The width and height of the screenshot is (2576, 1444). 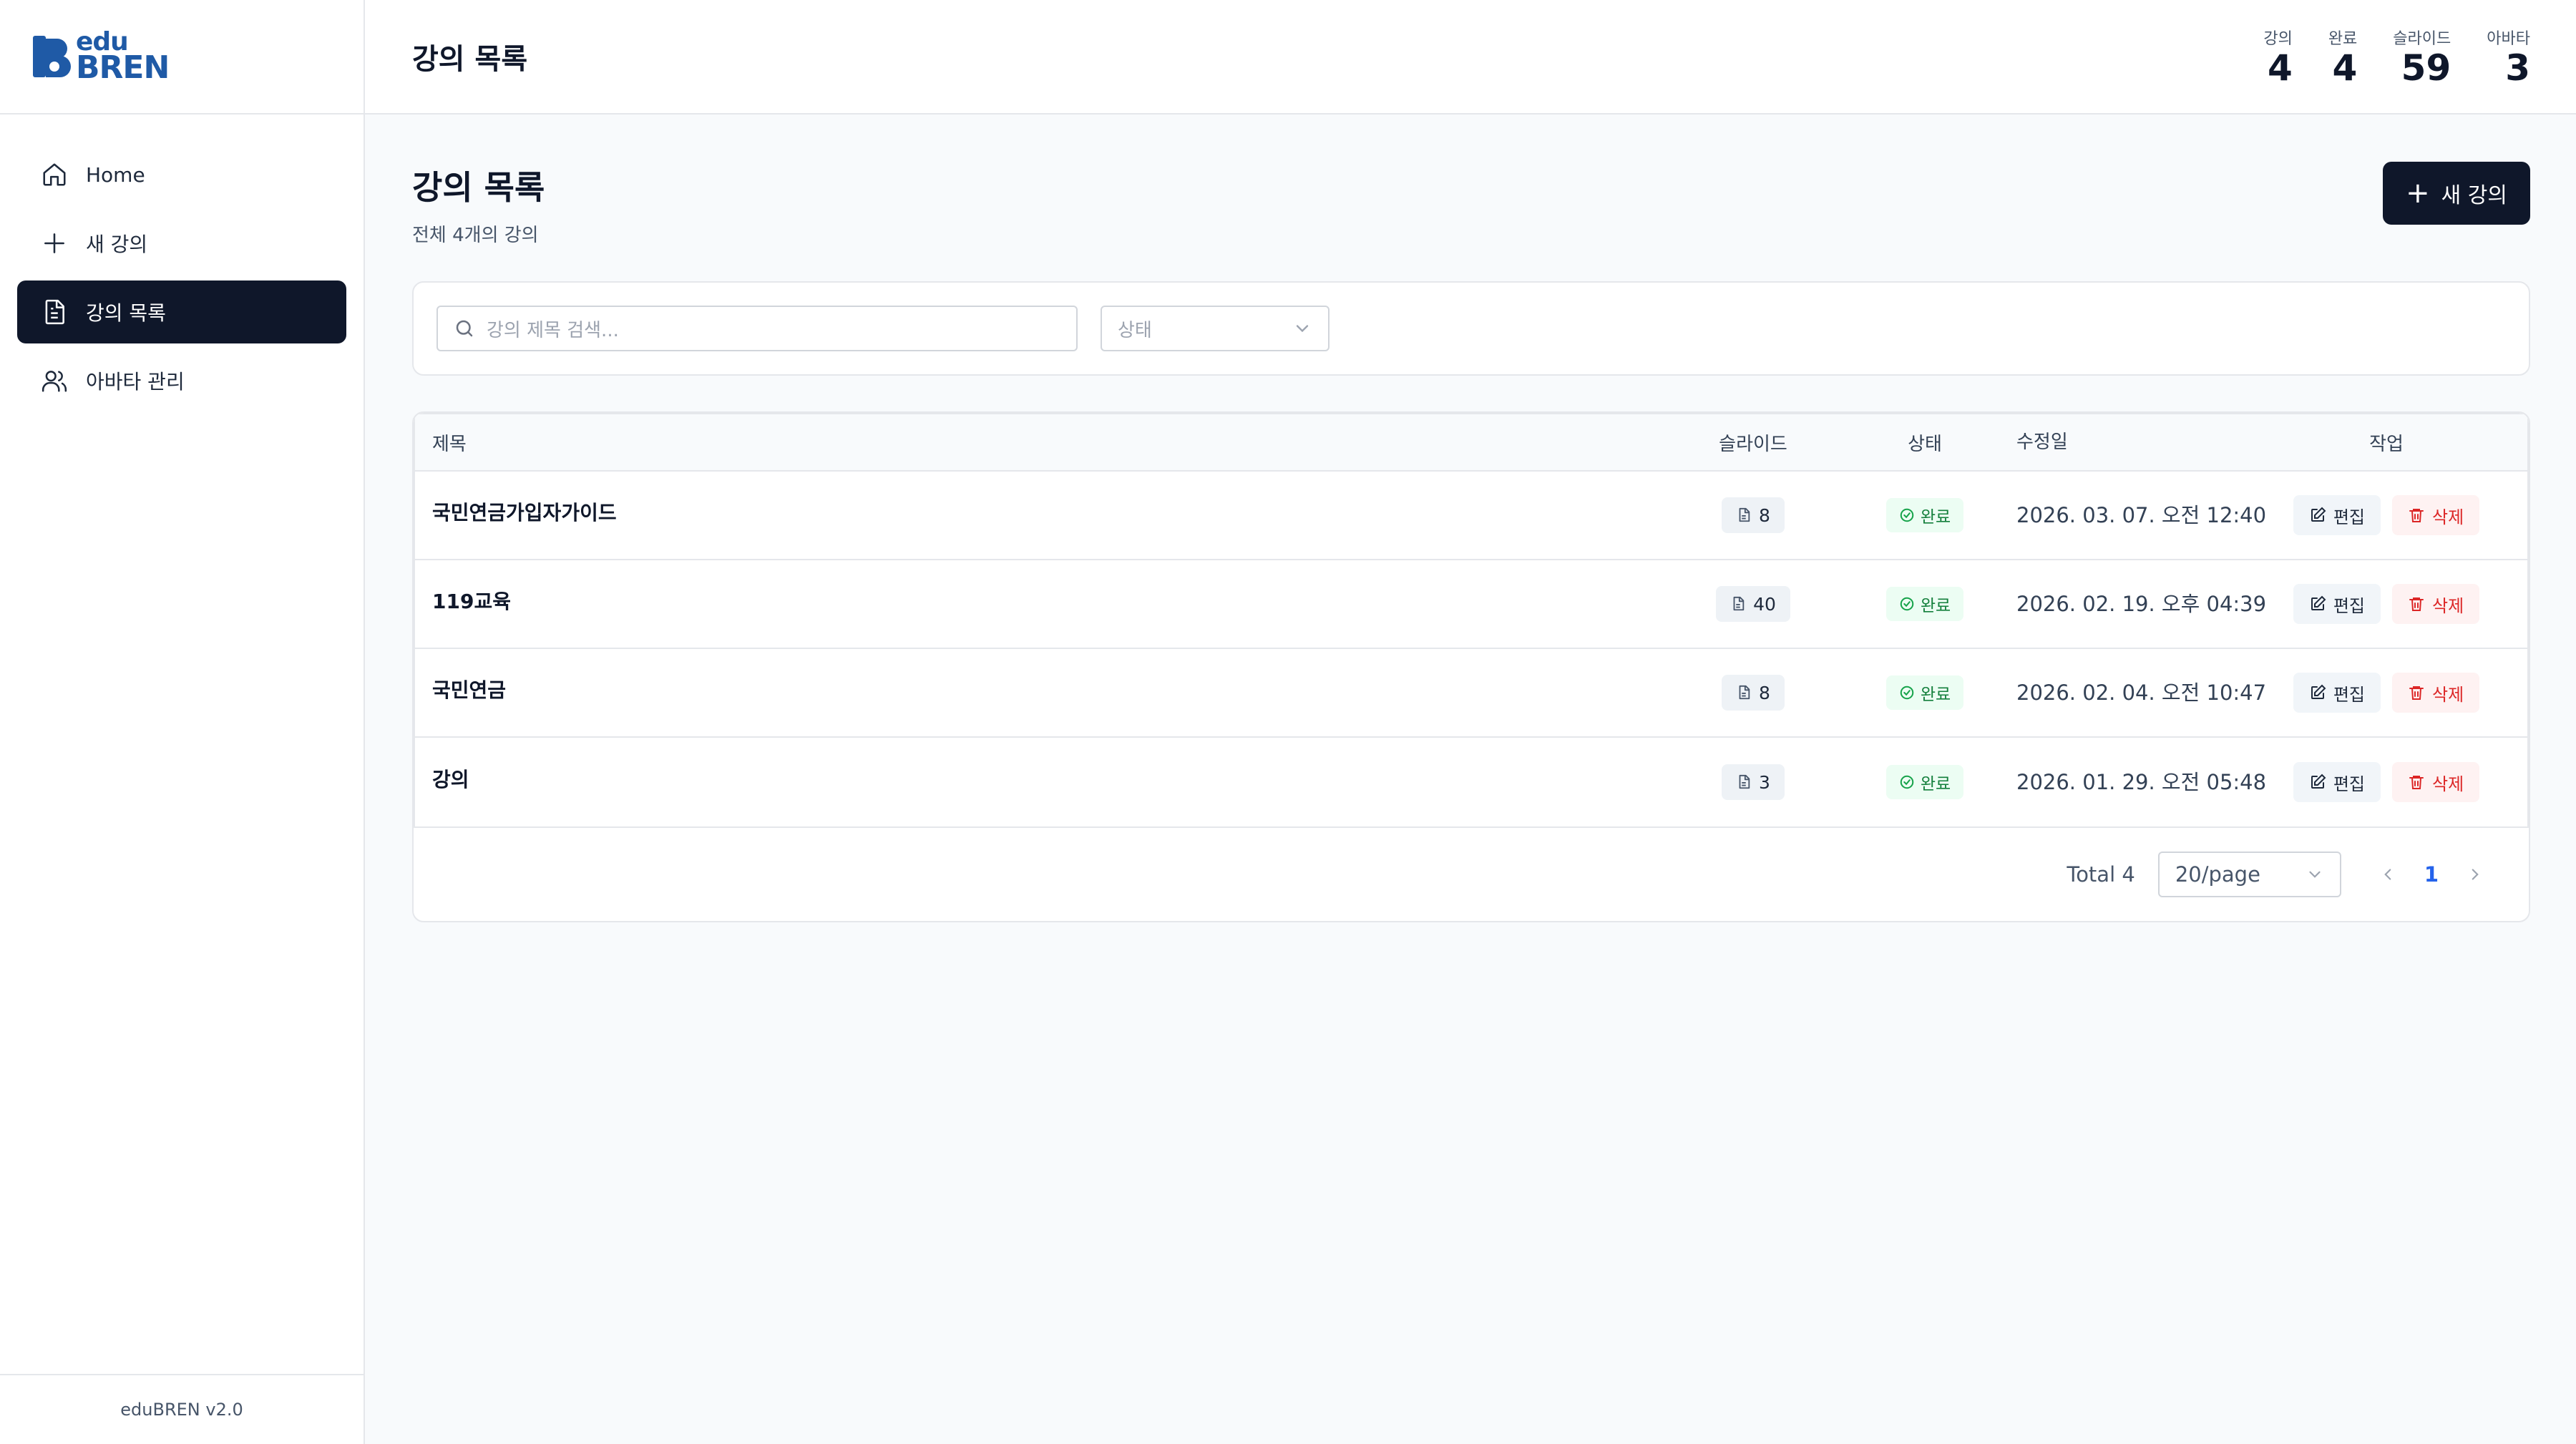 I want to click on stat-label: 아바타, so click(x=2508, y=38).